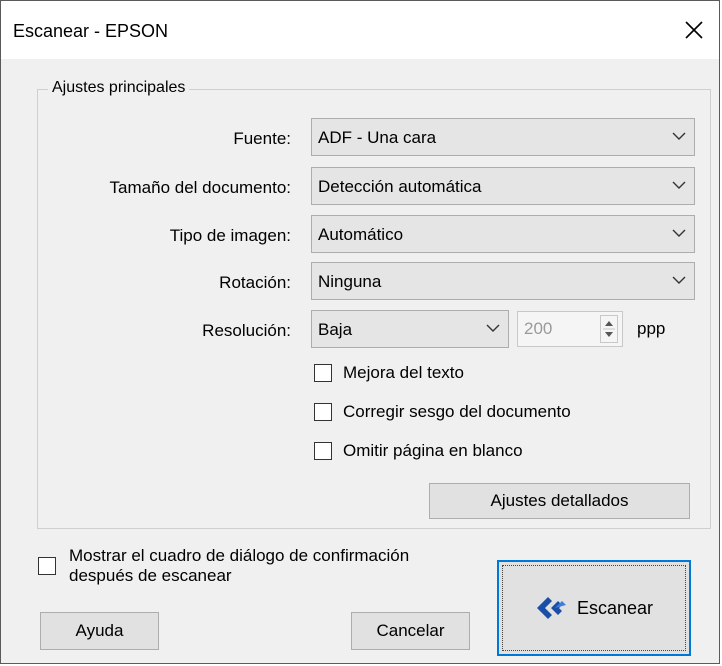 This screenshot has height=666, width=722. Describe the element at coordinates (150, 575) in the screenshot. I see `confirm-label-line2: después de escanear` at that location.